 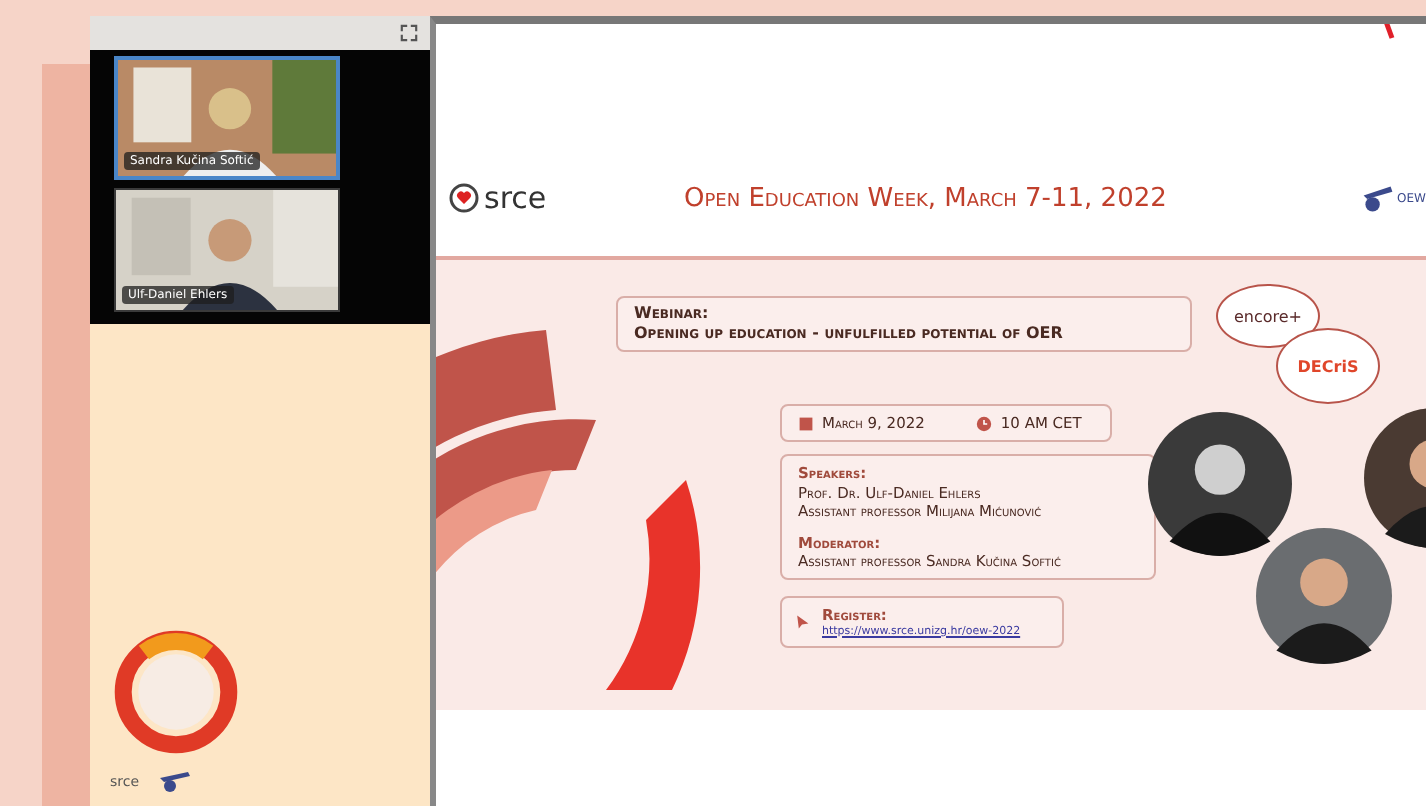 I want to click on event-logo-icon, so click(x=176, y=692).